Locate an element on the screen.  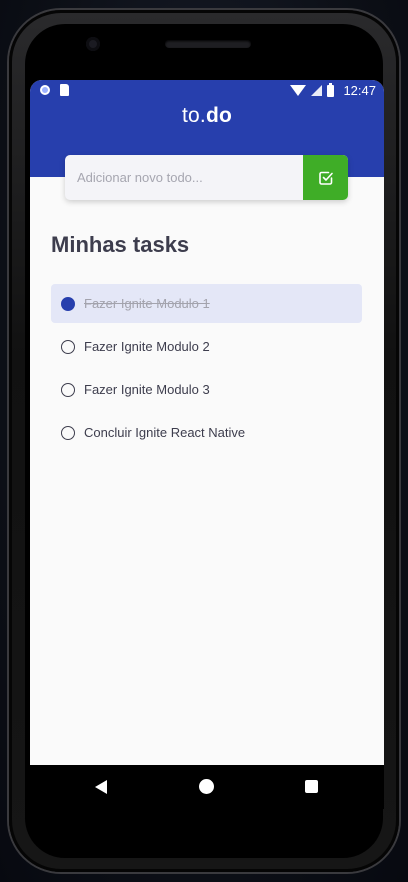
add-todo-bar is located at coordinates (206, 177).